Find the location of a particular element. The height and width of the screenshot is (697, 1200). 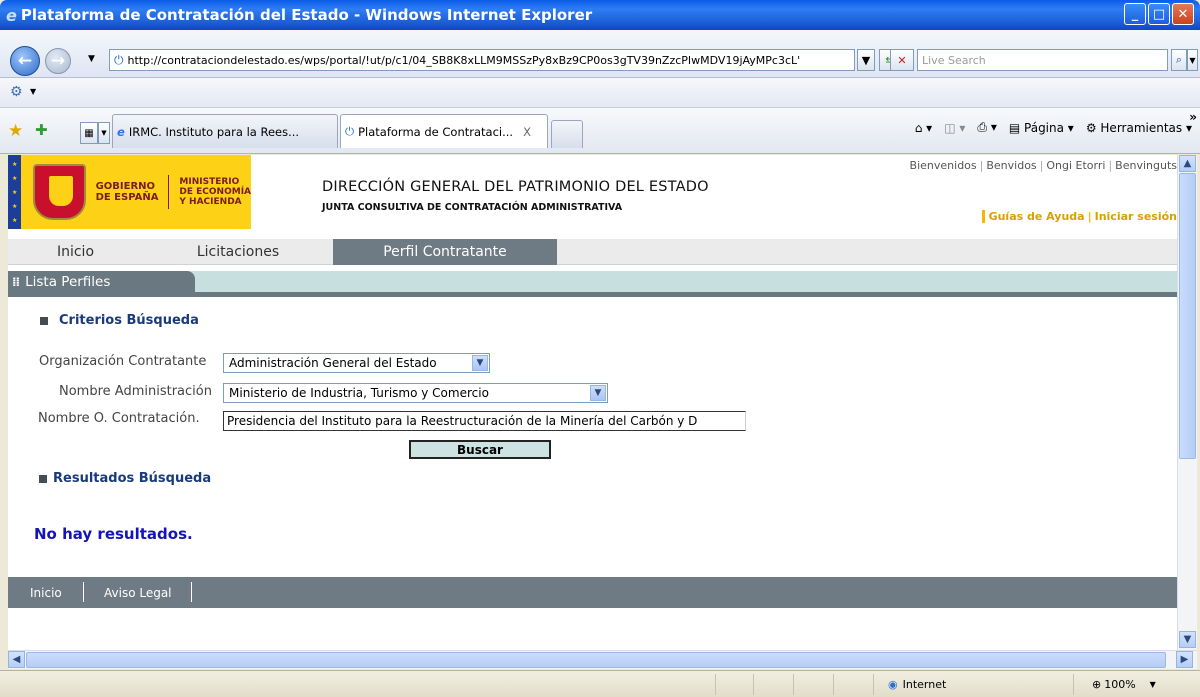

org-select: Administración General del Estado ▼ is located at coordinates (356, 363).